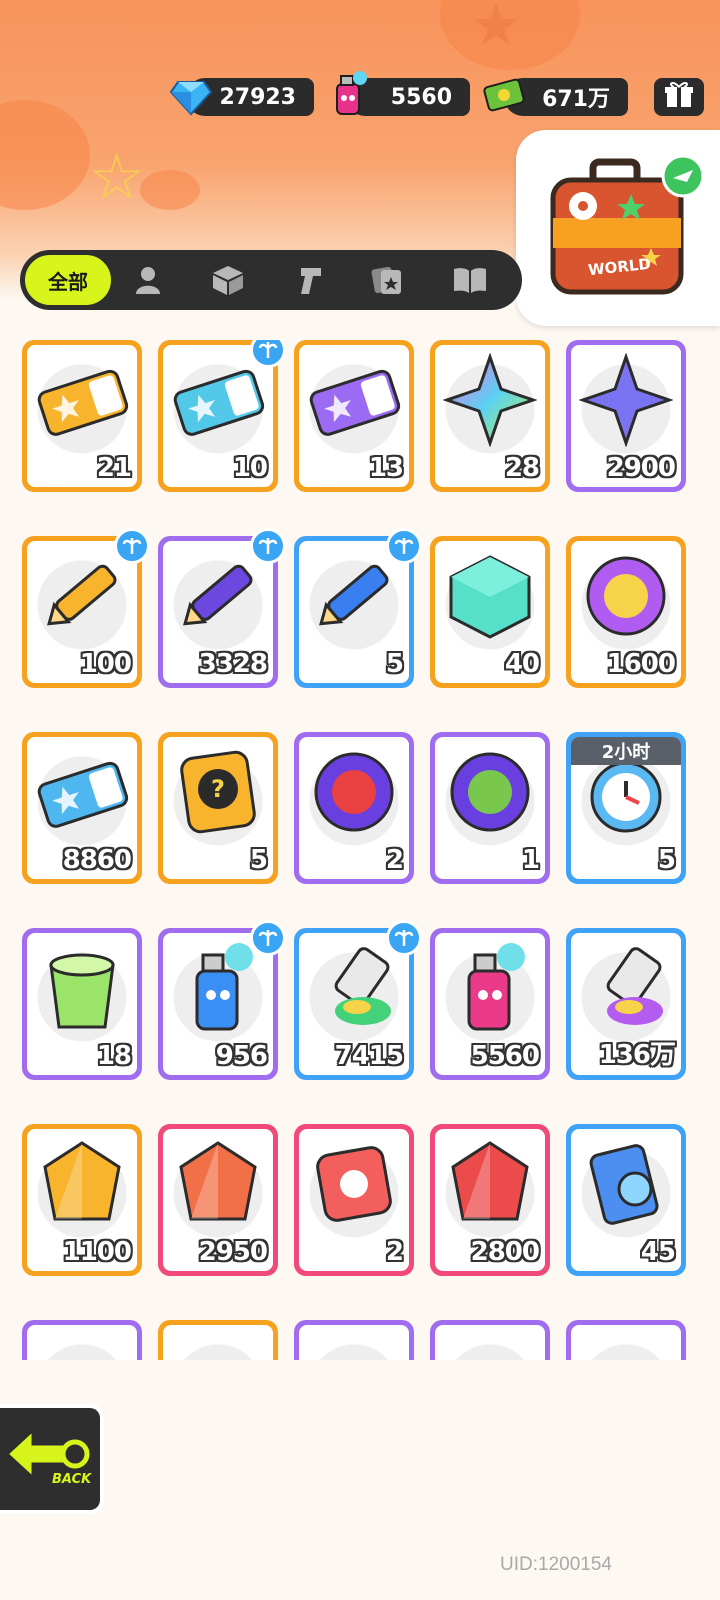  I want to click on item-count: 10, so click(250, 468).